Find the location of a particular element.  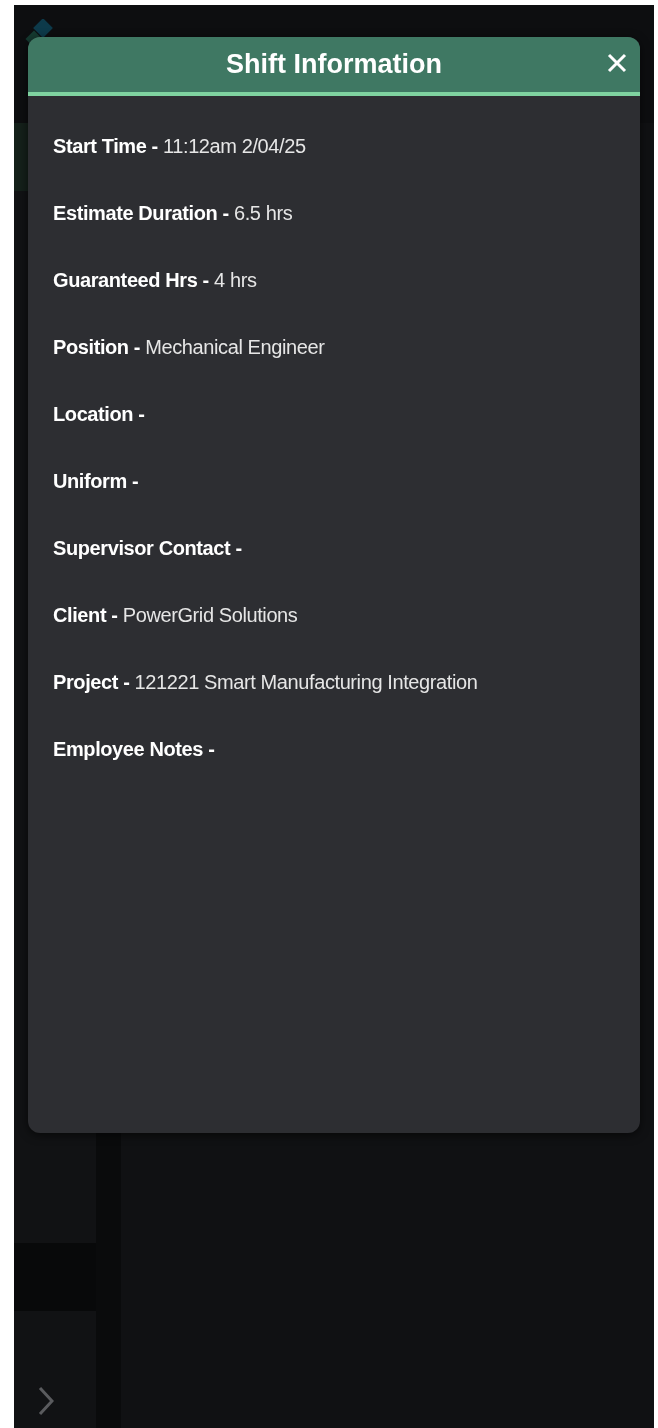

info-line: Location - is located at coordinates (99, 414).